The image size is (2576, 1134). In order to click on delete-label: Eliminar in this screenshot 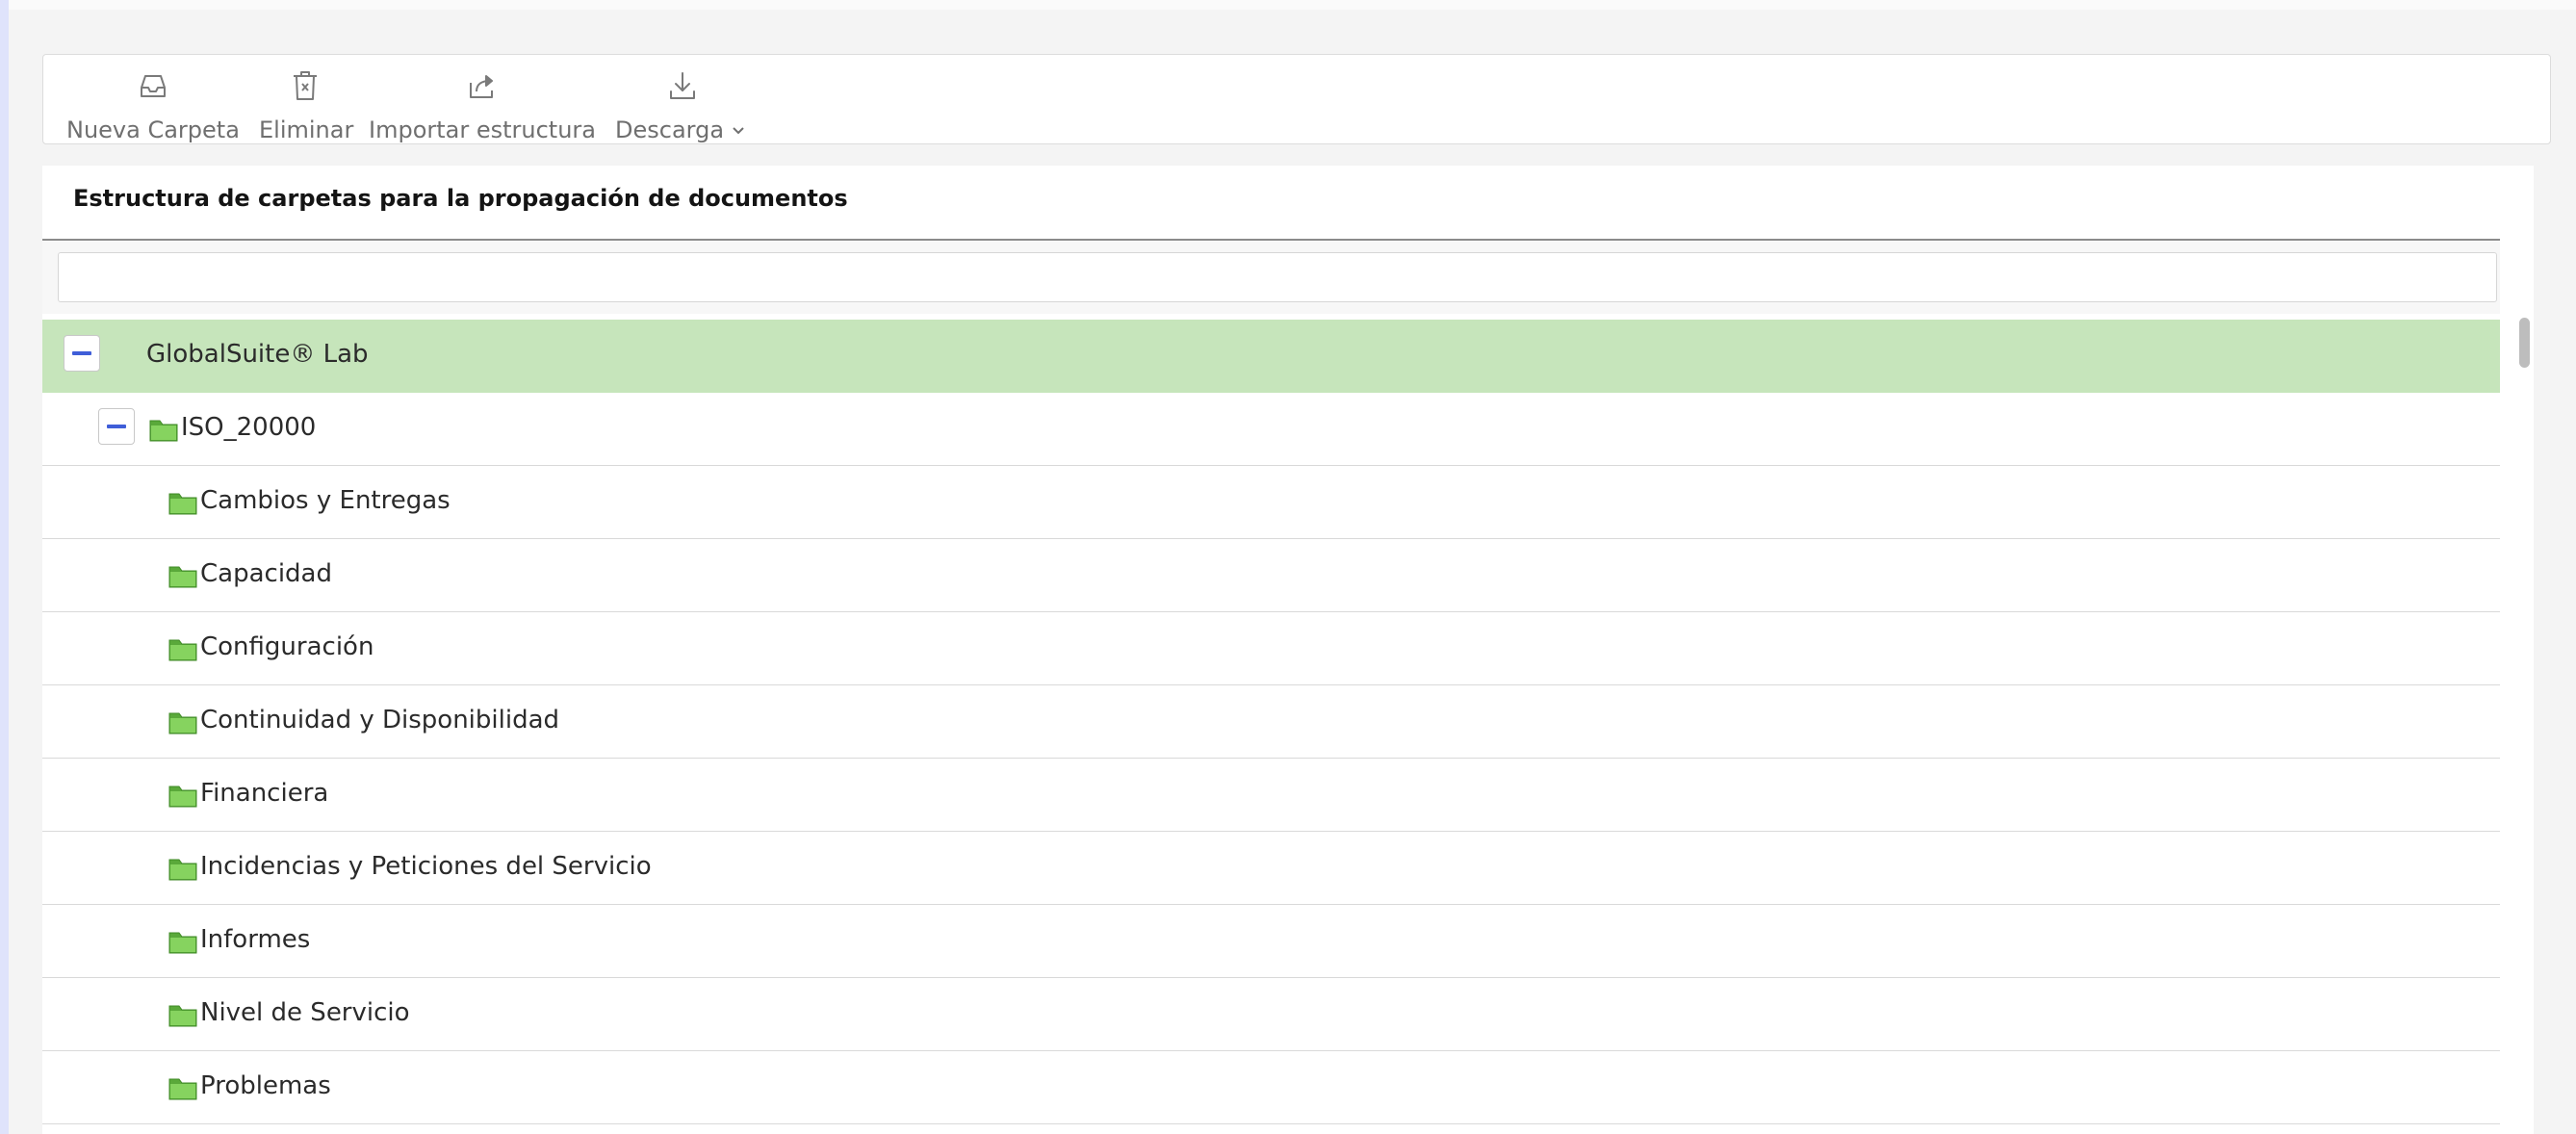, I will do `click(307, 130)`.